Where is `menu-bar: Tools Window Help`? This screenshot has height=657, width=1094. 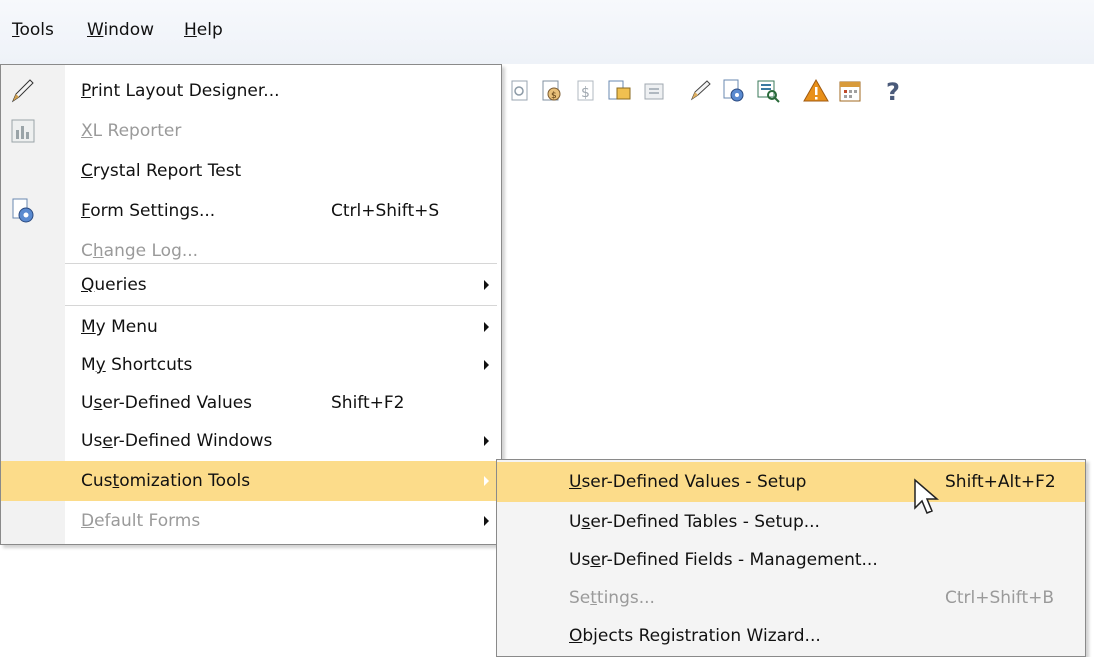 menu-bar: Tools Window Help is located at coordinates (547, 32).